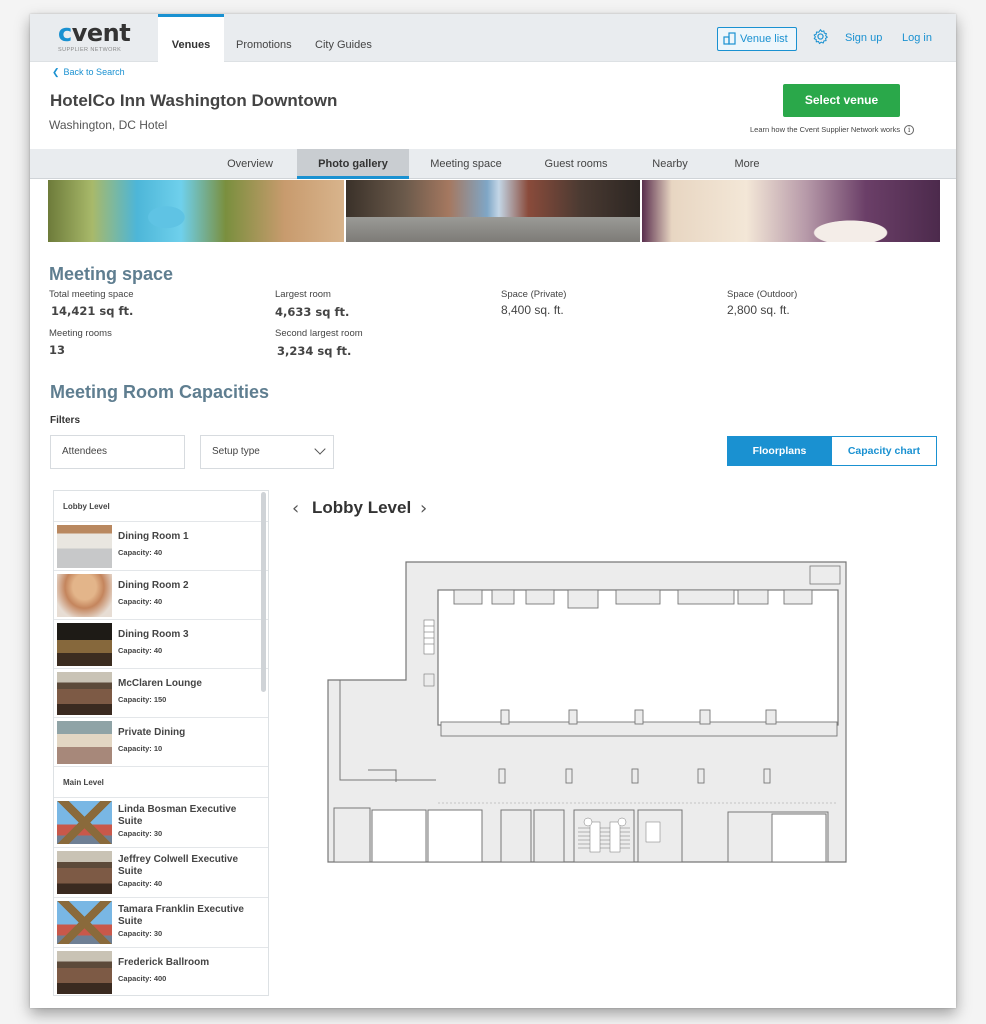  What do you see at coordinates (841, 100) in the screenshot?
I see `select-venue-button: Select venue` at bounding box center [841, 100].